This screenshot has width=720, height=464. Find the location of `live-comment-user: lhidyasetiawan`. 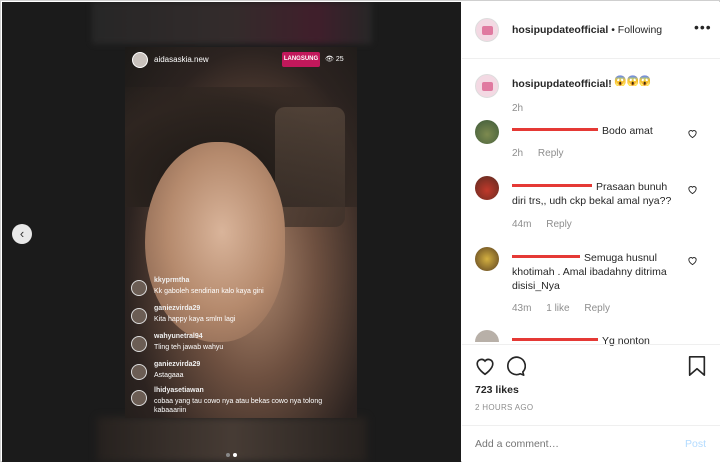

live-comment-user: lhidyasetiawan is located at coordinates (179, 390).